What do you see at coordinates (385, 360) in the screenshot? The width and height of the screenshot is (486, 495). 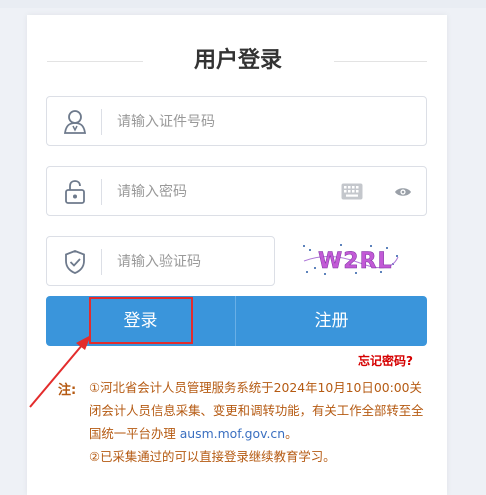 I see `forgot-password-link: 忘记密码?` at bounding box center [385, 360].